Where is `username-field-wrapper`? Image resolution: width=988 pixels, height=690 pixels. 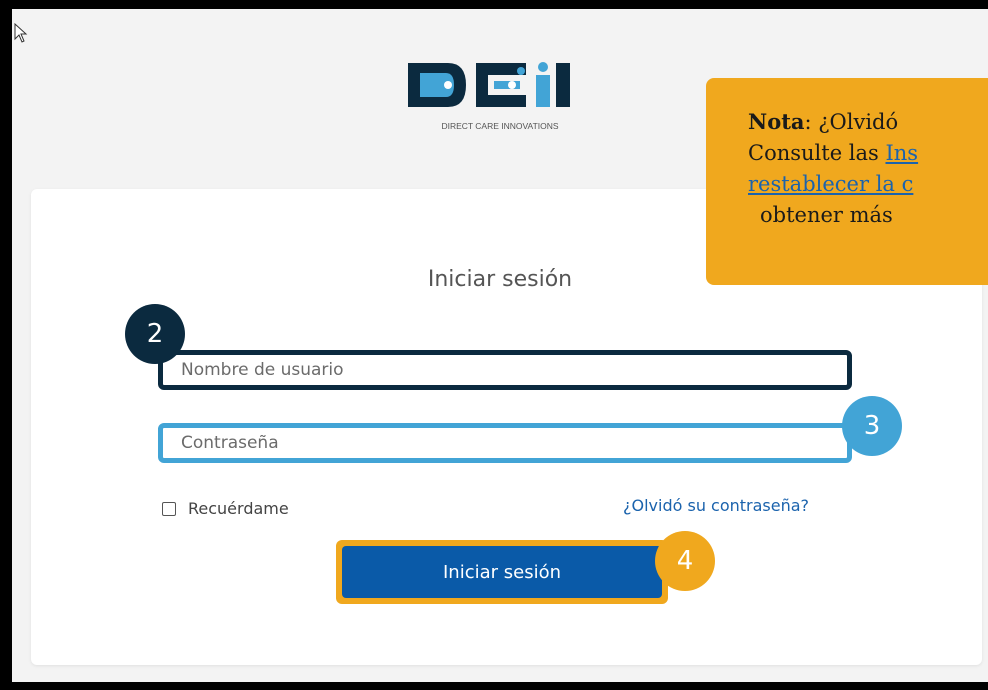 username-field-wrapper is located at coordinates (505, 370).